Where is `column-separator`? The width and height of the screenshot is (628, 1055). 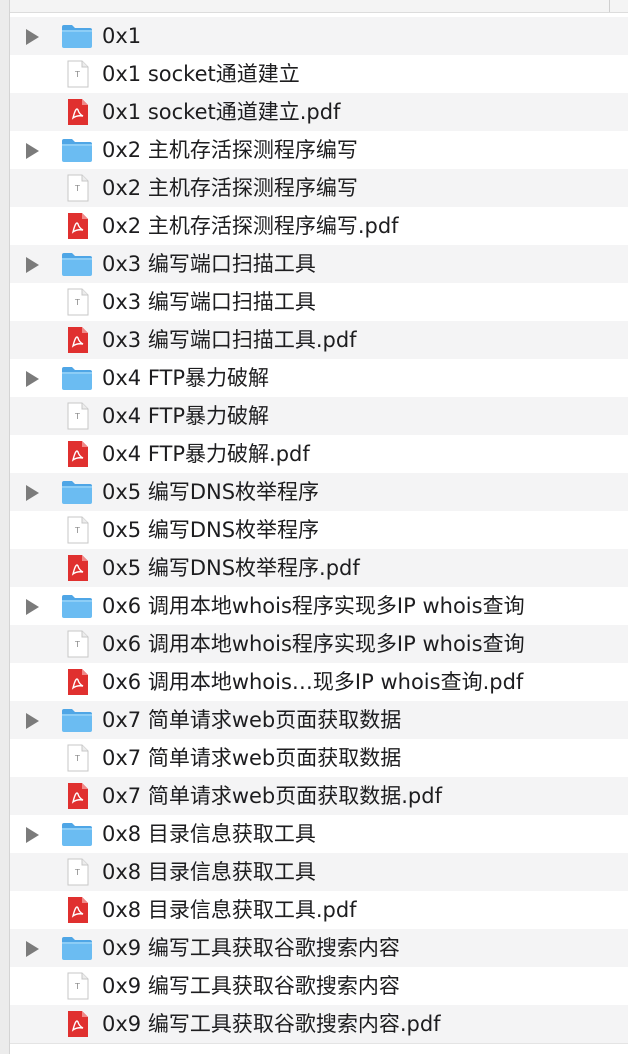
column-separator is located at coordinates (609, 6).